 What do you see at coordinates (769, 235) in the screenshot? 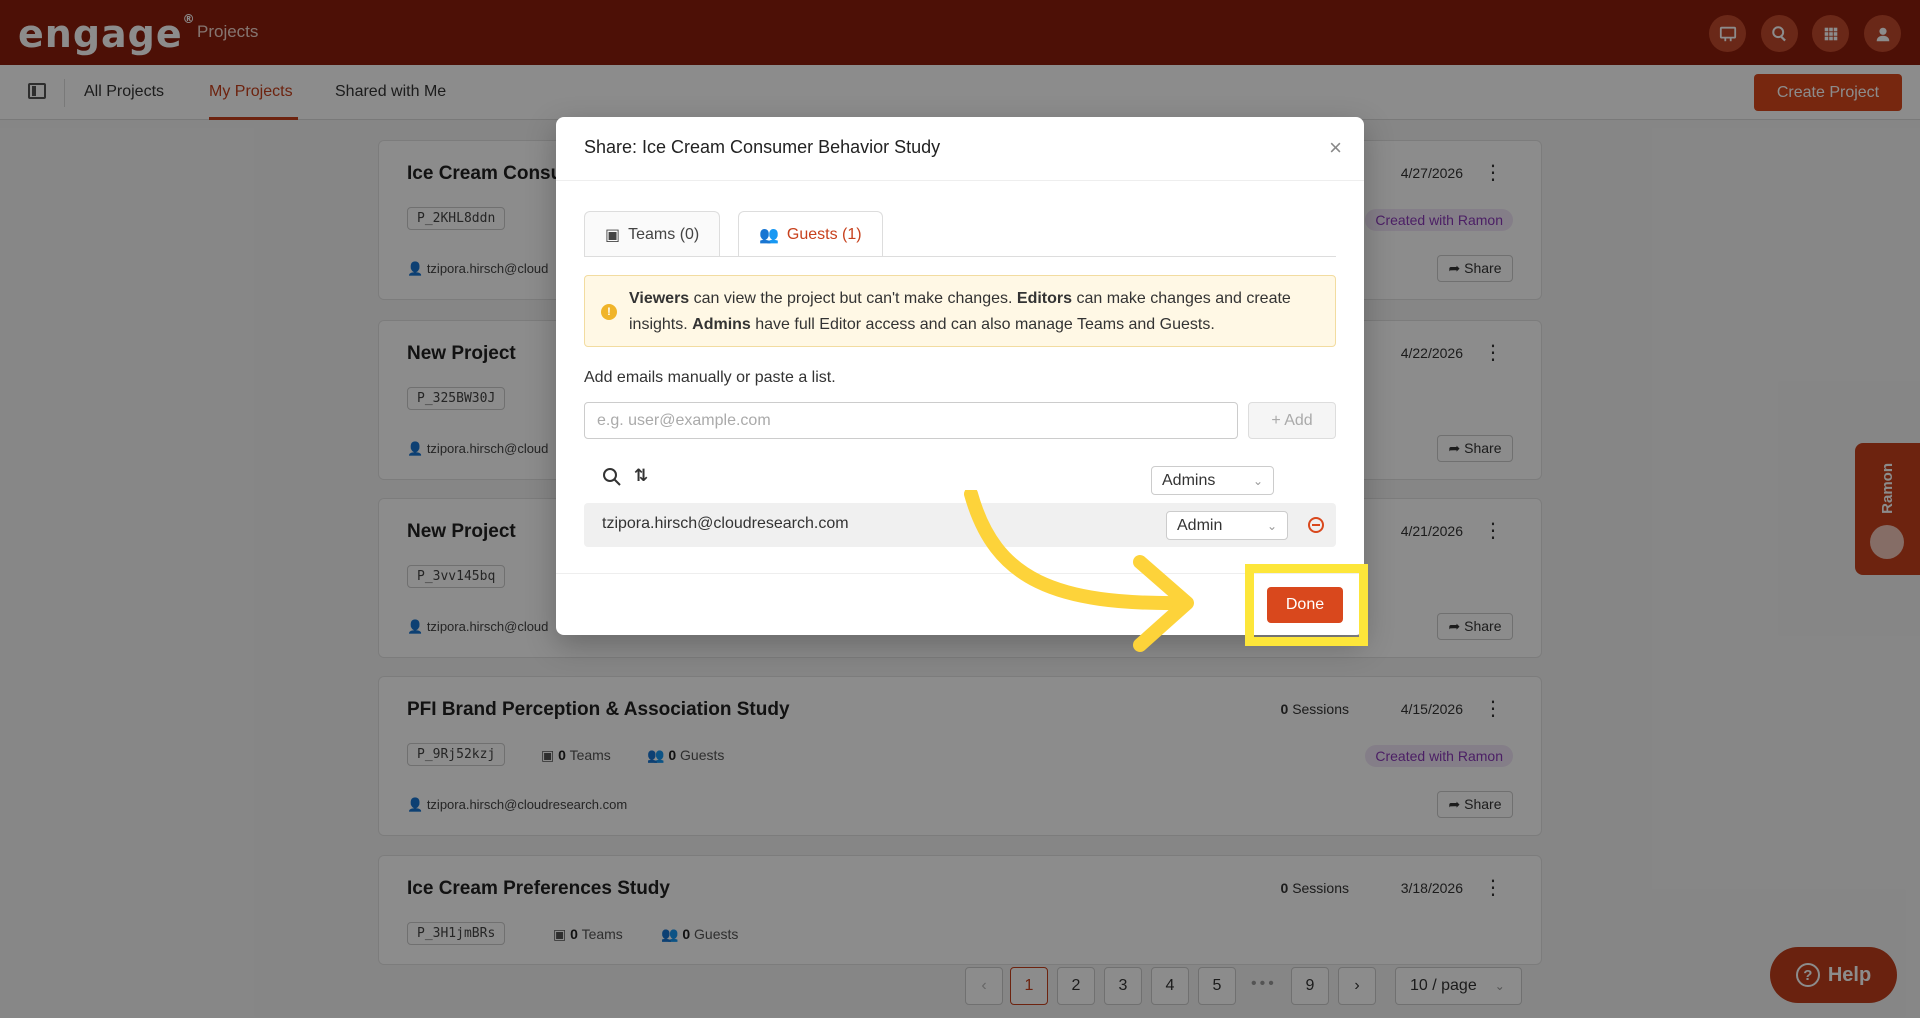
I see `guests-icon: 👥` at bounding box center [769, 235].